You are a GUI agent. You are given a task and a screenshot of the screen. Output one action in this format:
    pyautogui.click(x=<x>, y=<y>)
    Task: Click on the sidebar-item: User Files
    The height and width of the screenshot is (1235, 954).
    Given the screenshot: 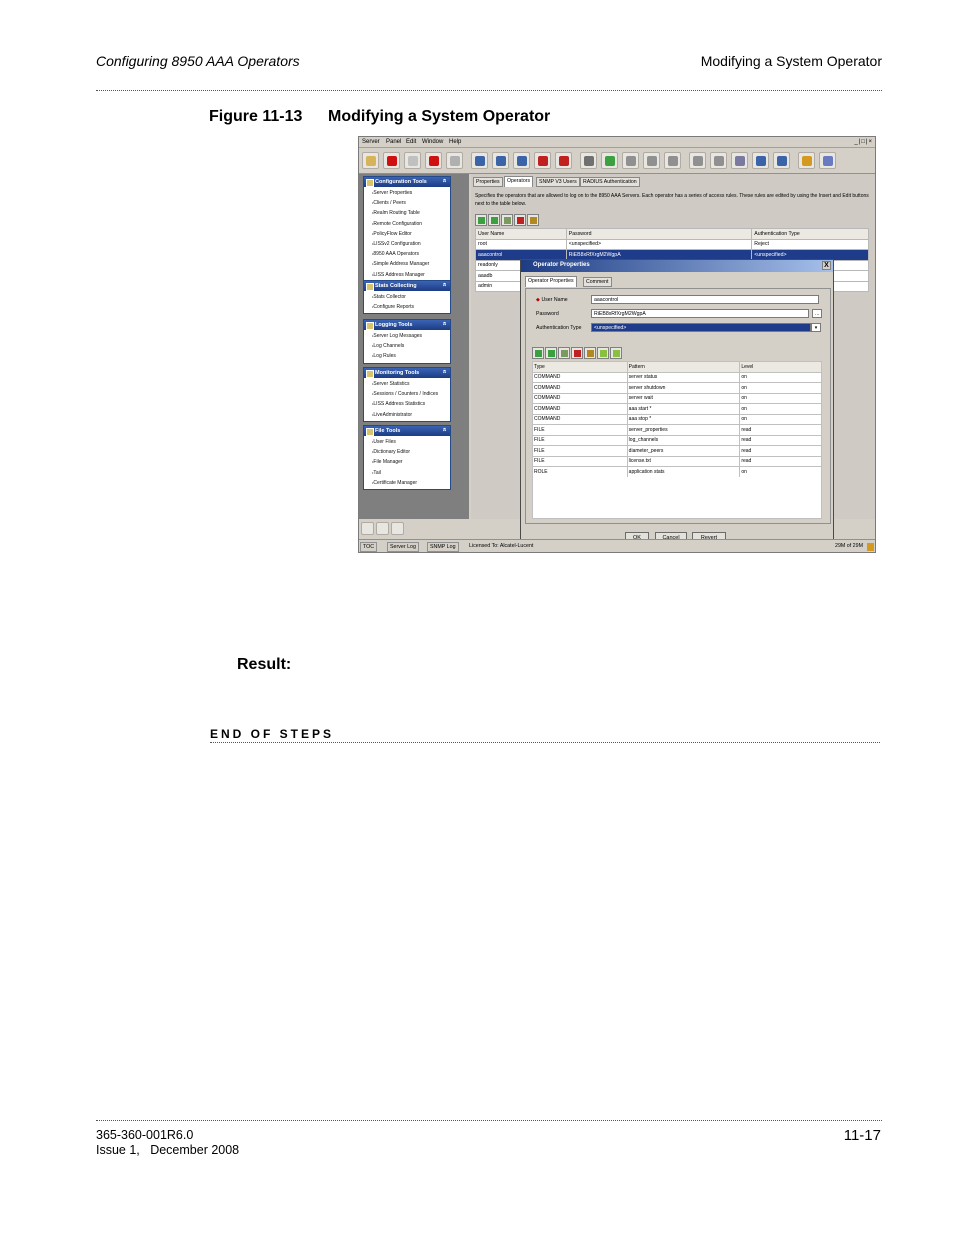 What is the action you would take?
    pyautogui.click(x=411, y=442)
    